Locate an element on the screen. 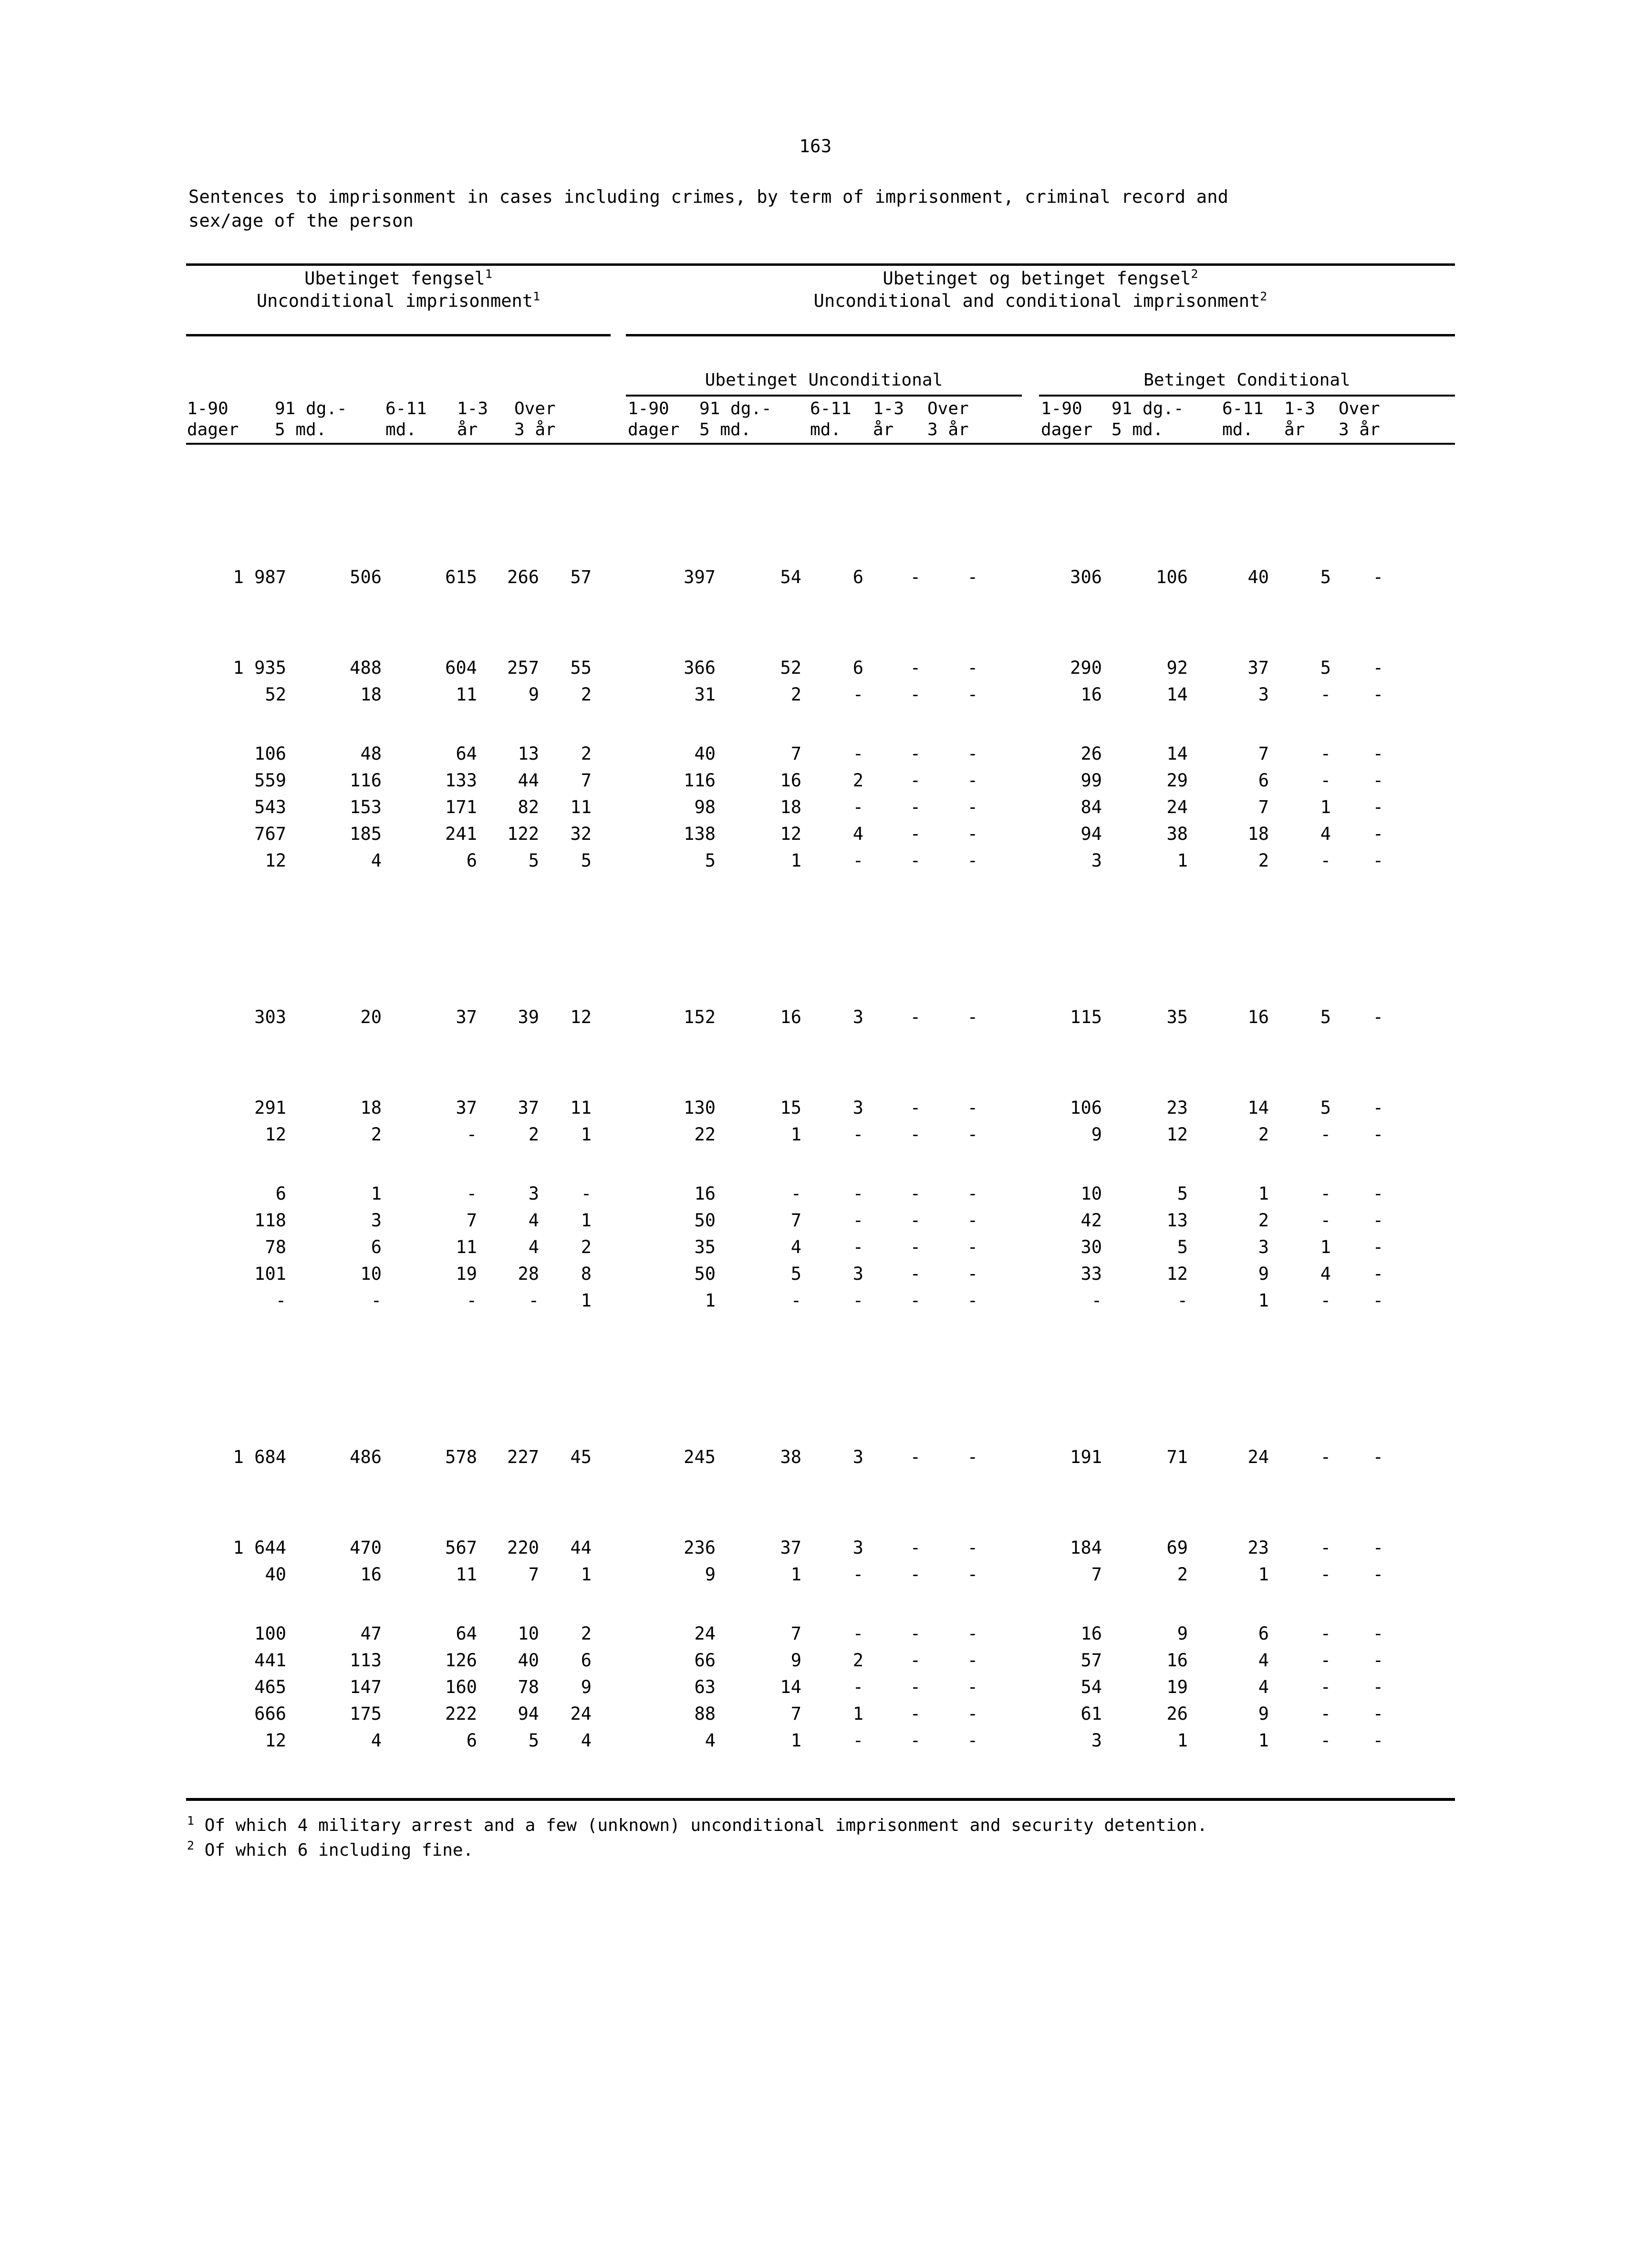 This screenshot has height=2268, width=1631. table-cell: 7 is located at coordinates (795, 1634).